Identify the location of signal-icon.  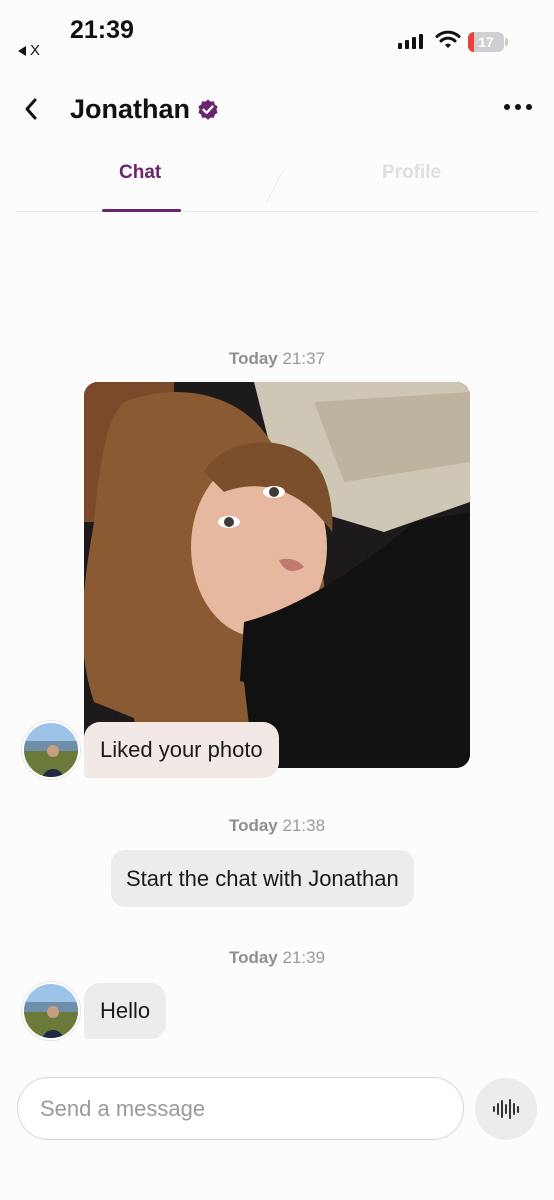
(410, 41).